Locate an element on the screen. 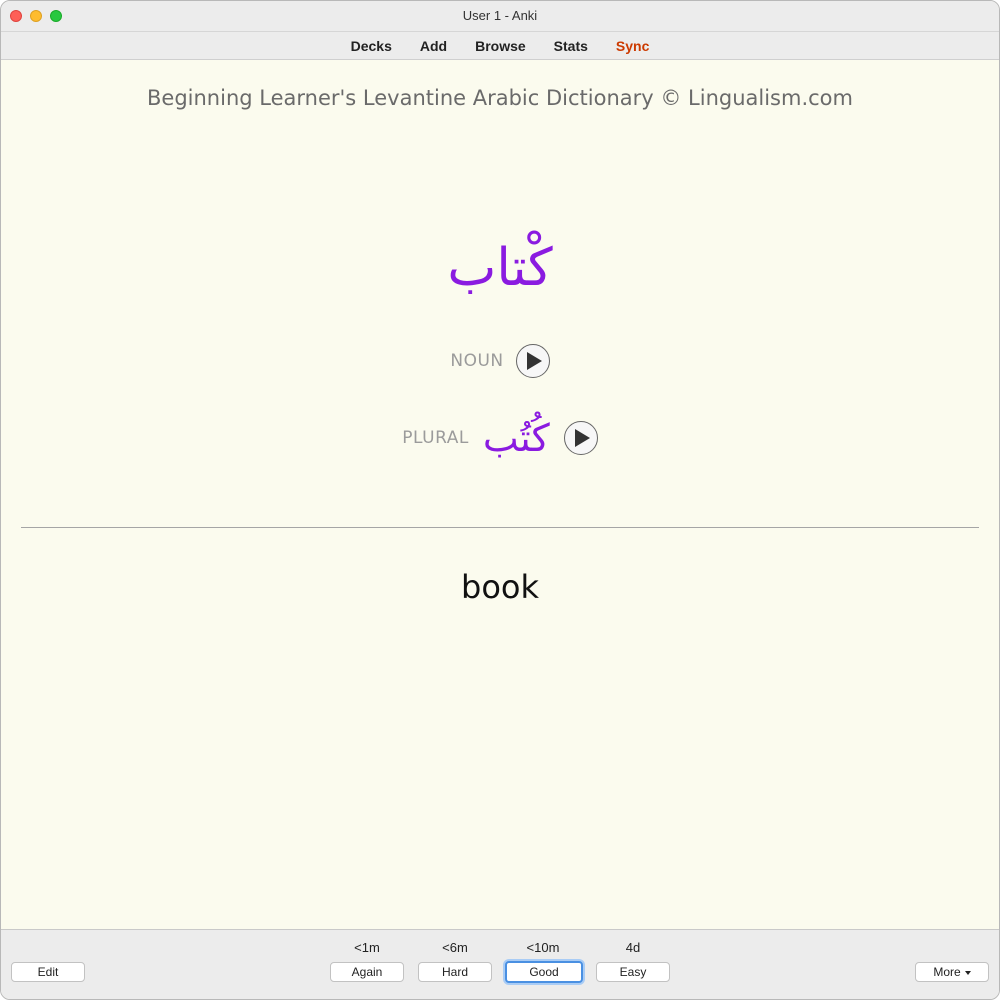  chevron-down-icon is located at coordinates (967, 972).